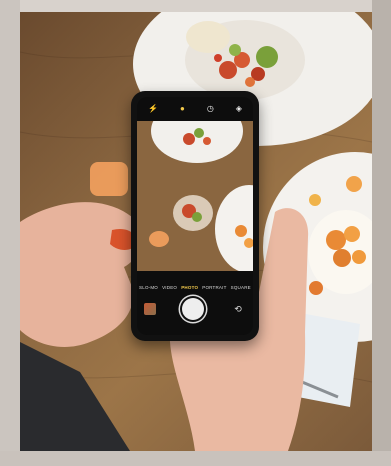  What do you see at coordinates (148, 287) in the screenshot?
I see `mode-slo-mo: SLO-MO` at bounding box center [148, 287].